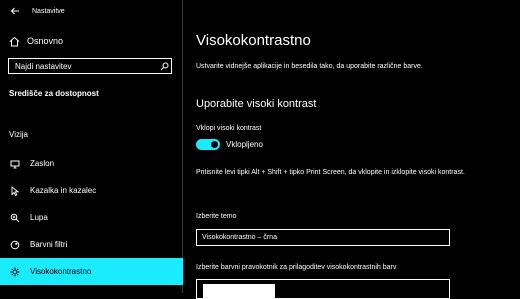 Image resolution: width=520 pixels, height=299 pixels. I want to click on search-icon, so click(164, 66).